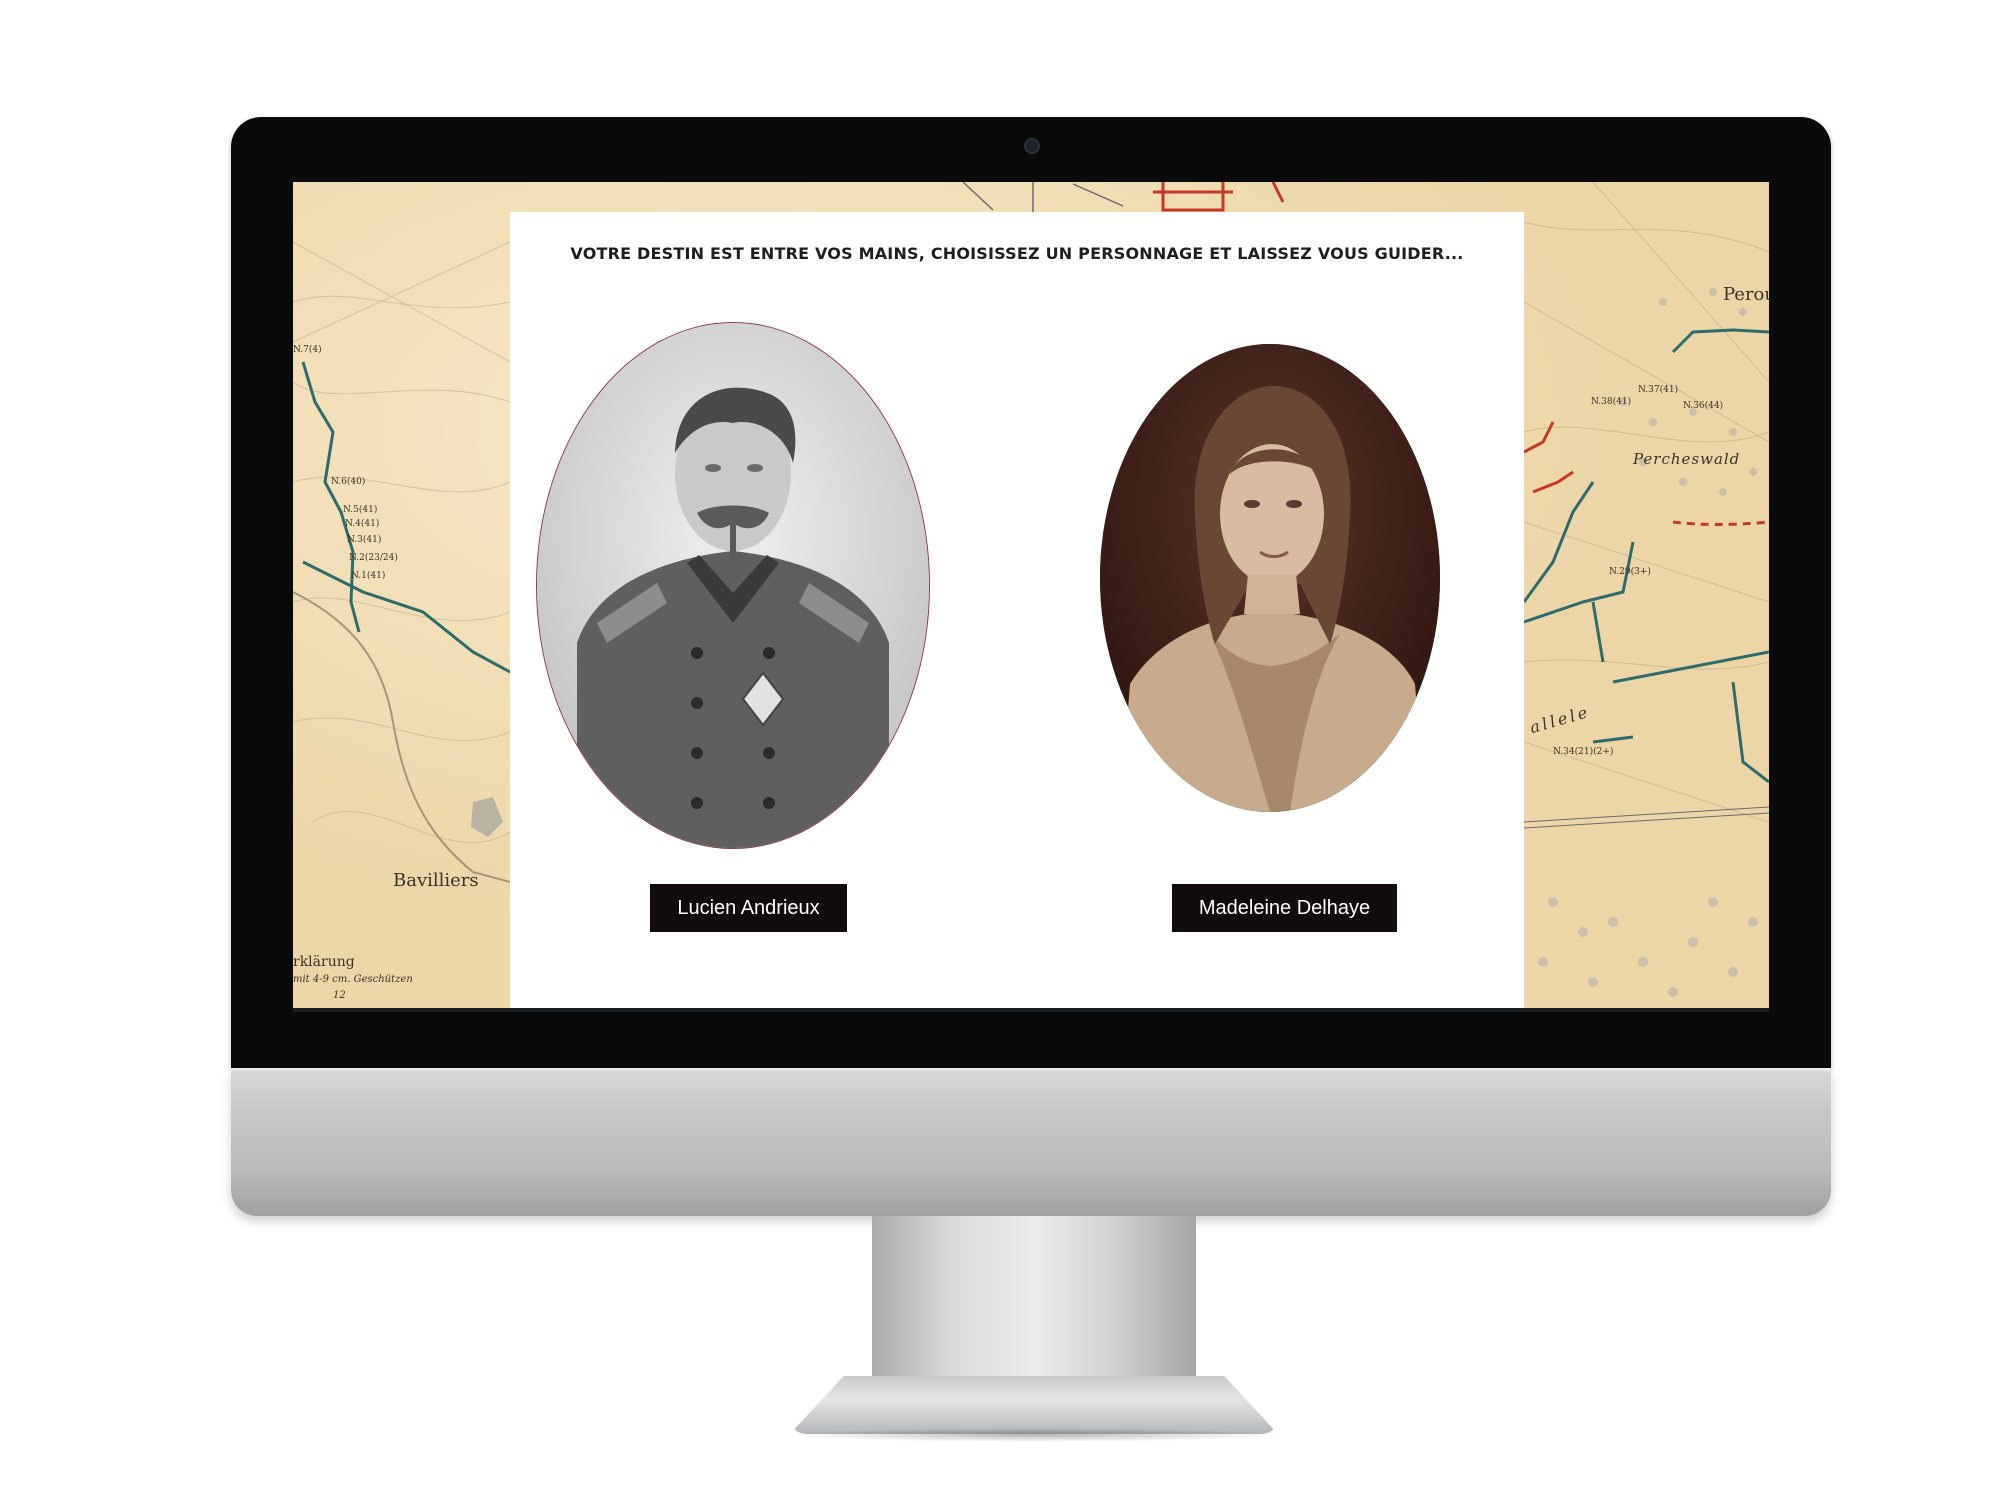 This screenshot has height=1499, width=2000. I want to click on choose-madeleine-delhaye-button: Madeleine Delhaye, so click(1284, 908).